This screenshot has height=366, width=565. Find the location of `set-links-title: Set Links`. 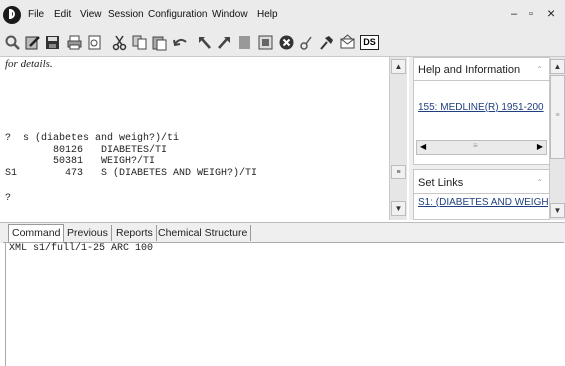

set-links-title: Set Links is located at coordinates (441, 183).